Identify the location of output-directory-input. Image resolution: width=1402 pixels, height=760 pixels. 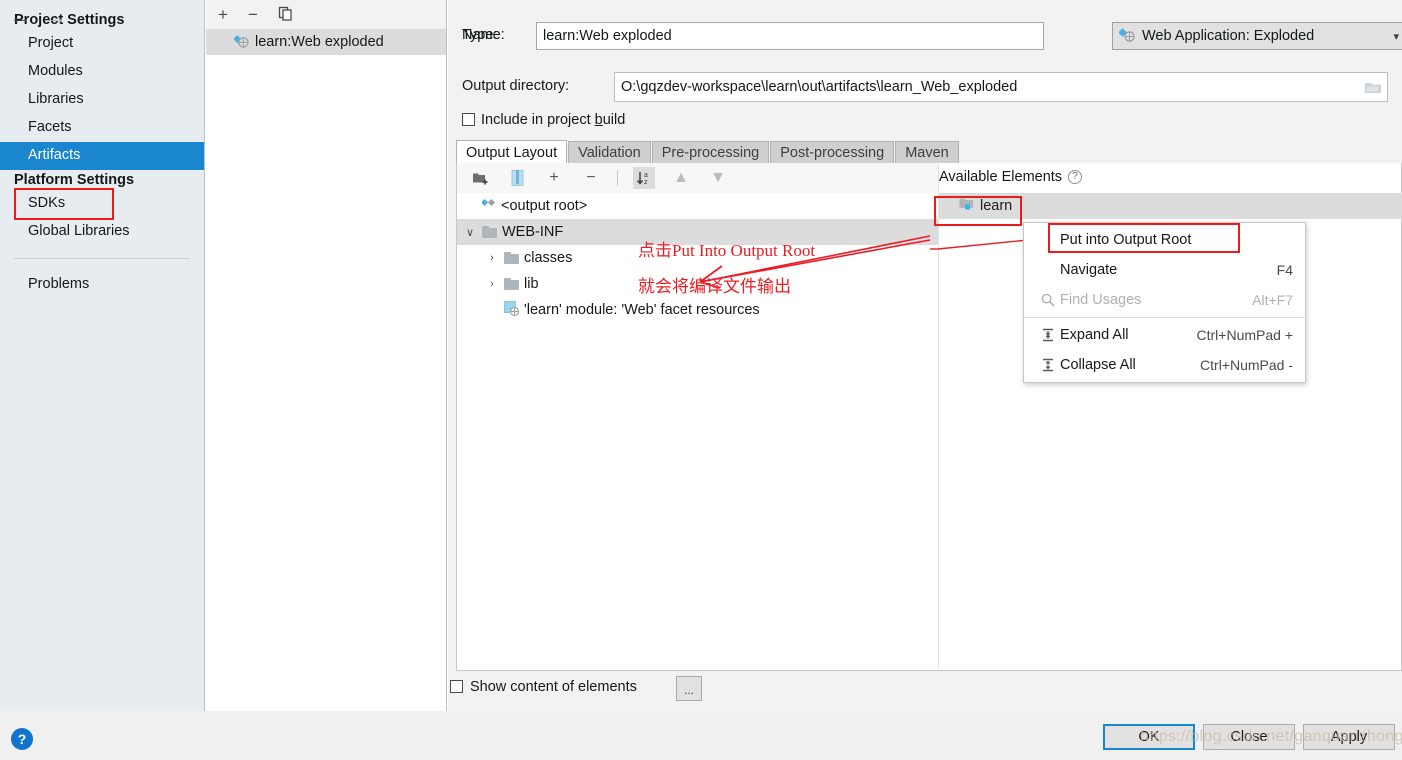
(1001, 87).